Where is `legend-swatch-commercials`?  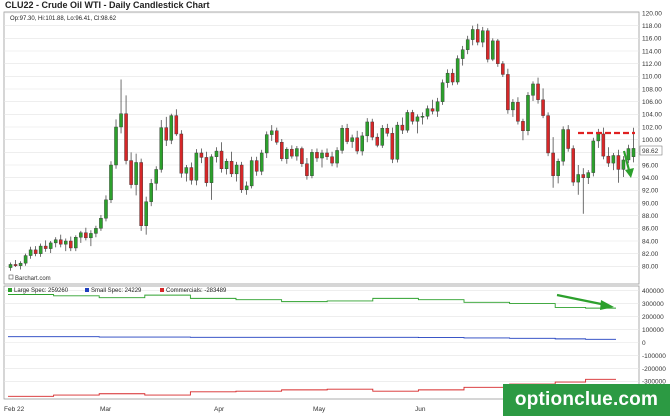
legend-swatch-commercials is located at coordinates (162, 290).